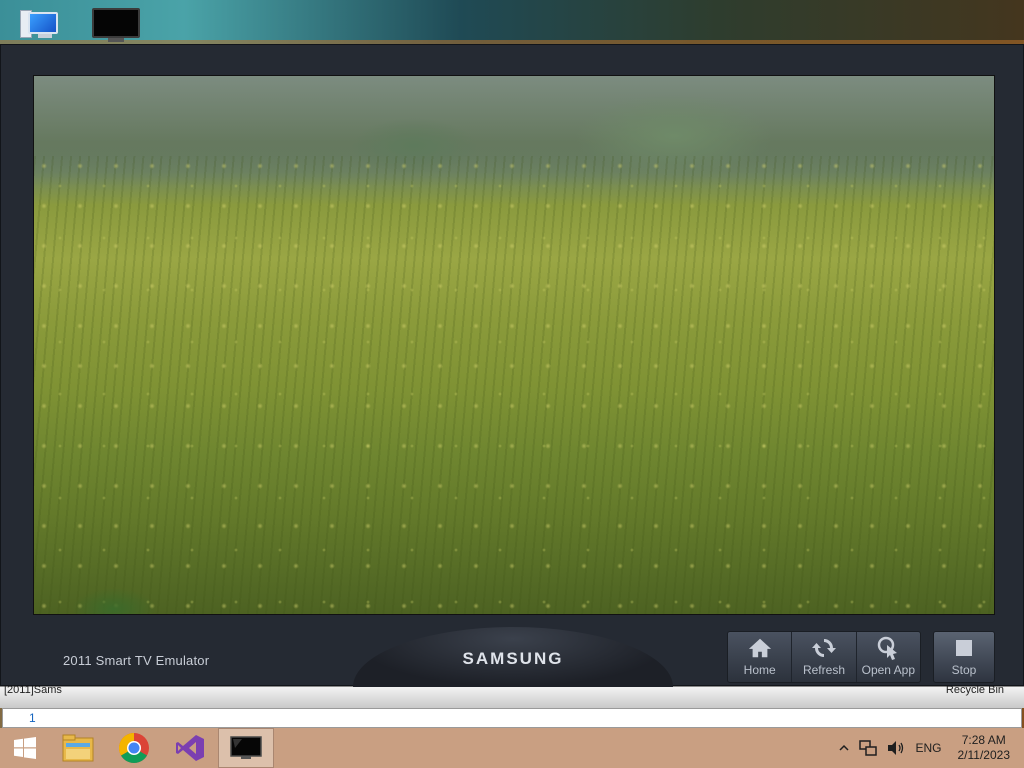  I want to click on home-button: Home, so click(760, 657).